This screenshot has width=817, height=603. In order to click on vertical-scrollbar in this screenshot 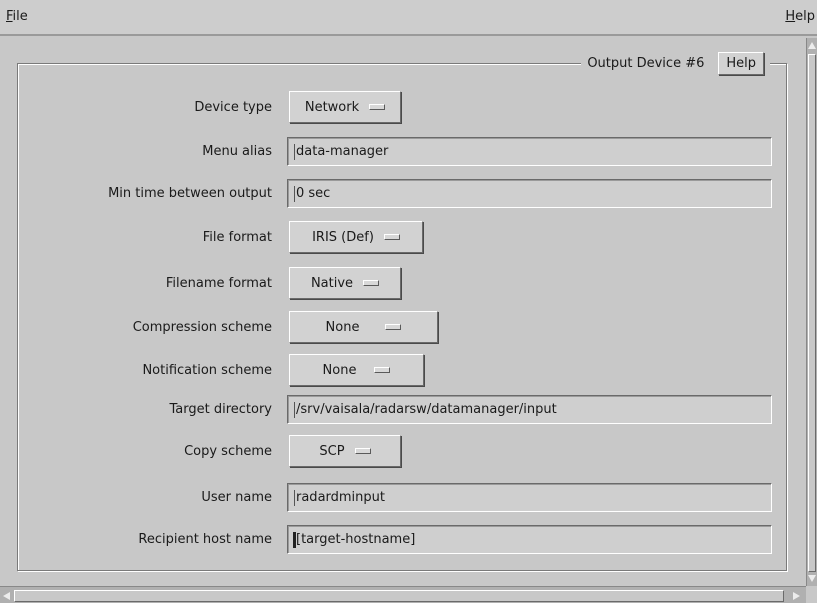, I will do `click(811, 312)`.